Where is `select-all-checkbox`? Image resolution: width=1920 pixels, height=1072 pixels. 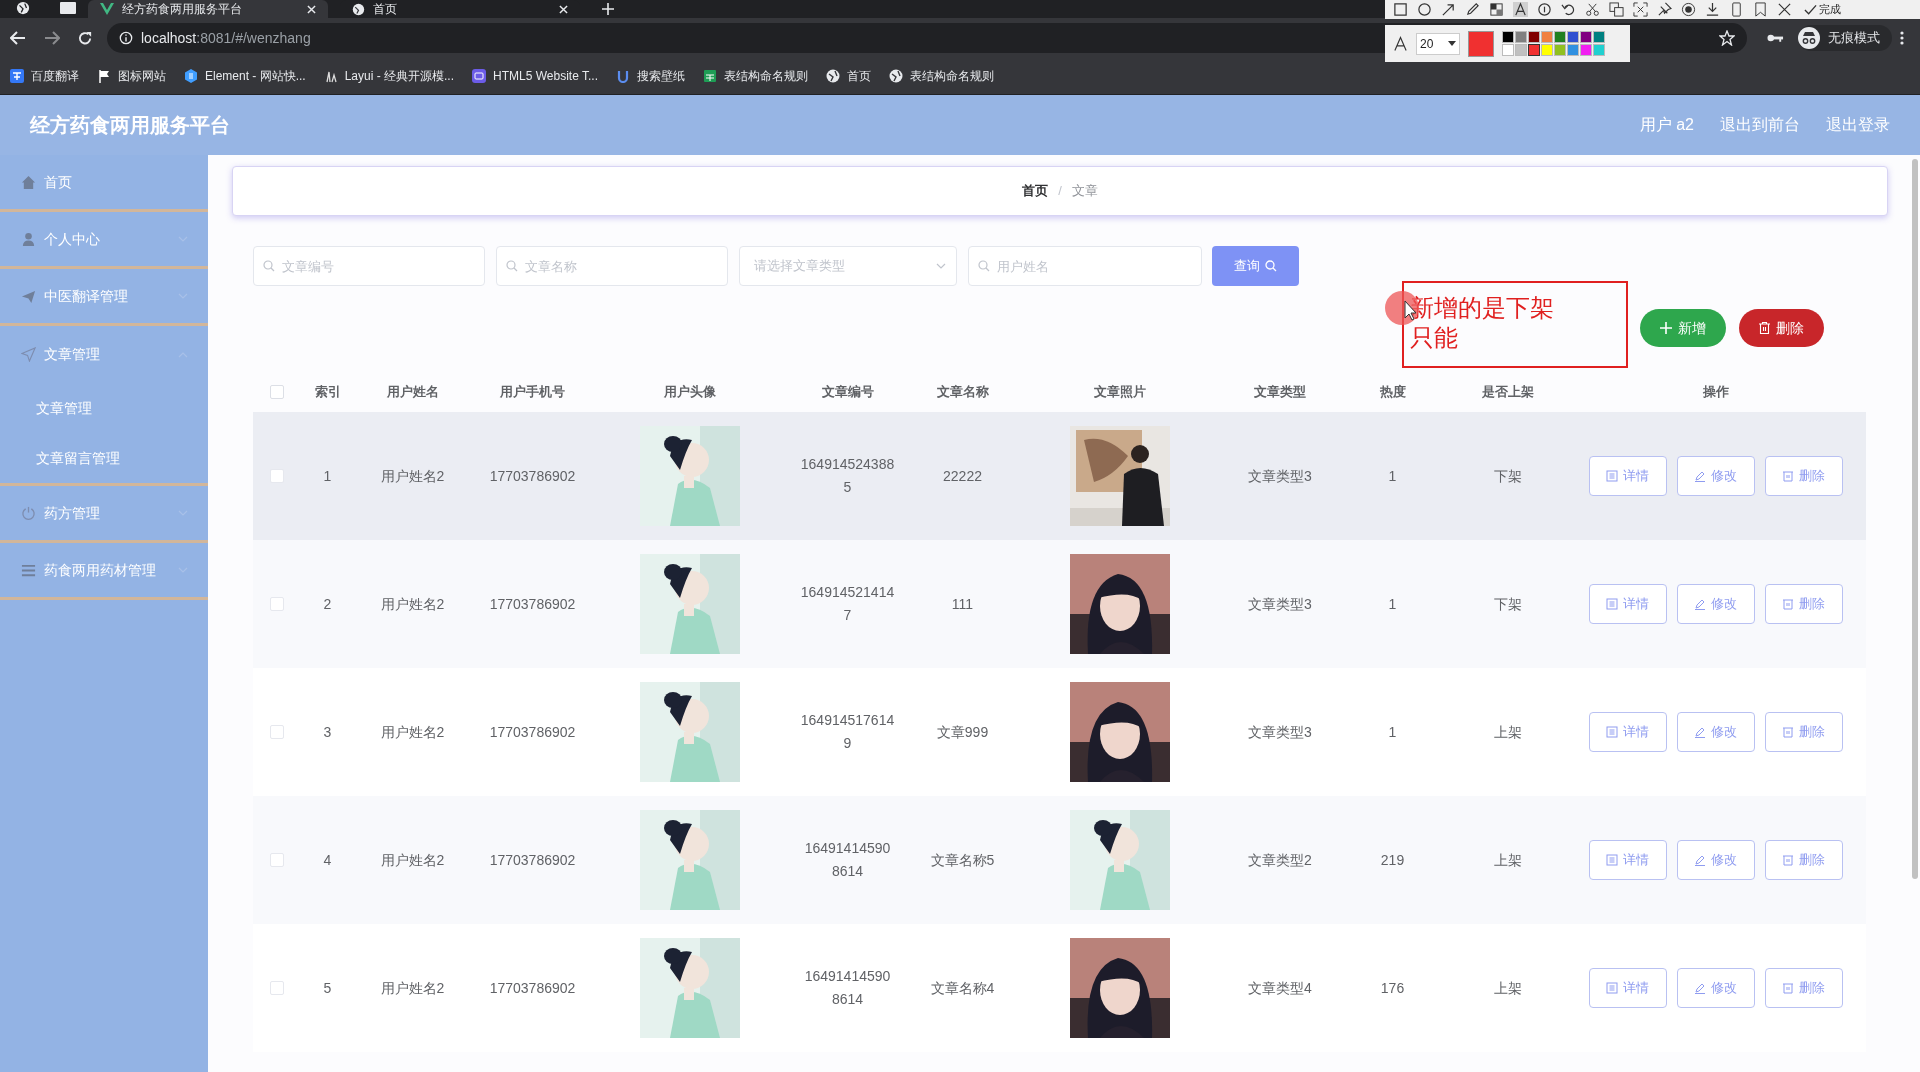 select-all-checkbox is located at coordinates (276, 392).